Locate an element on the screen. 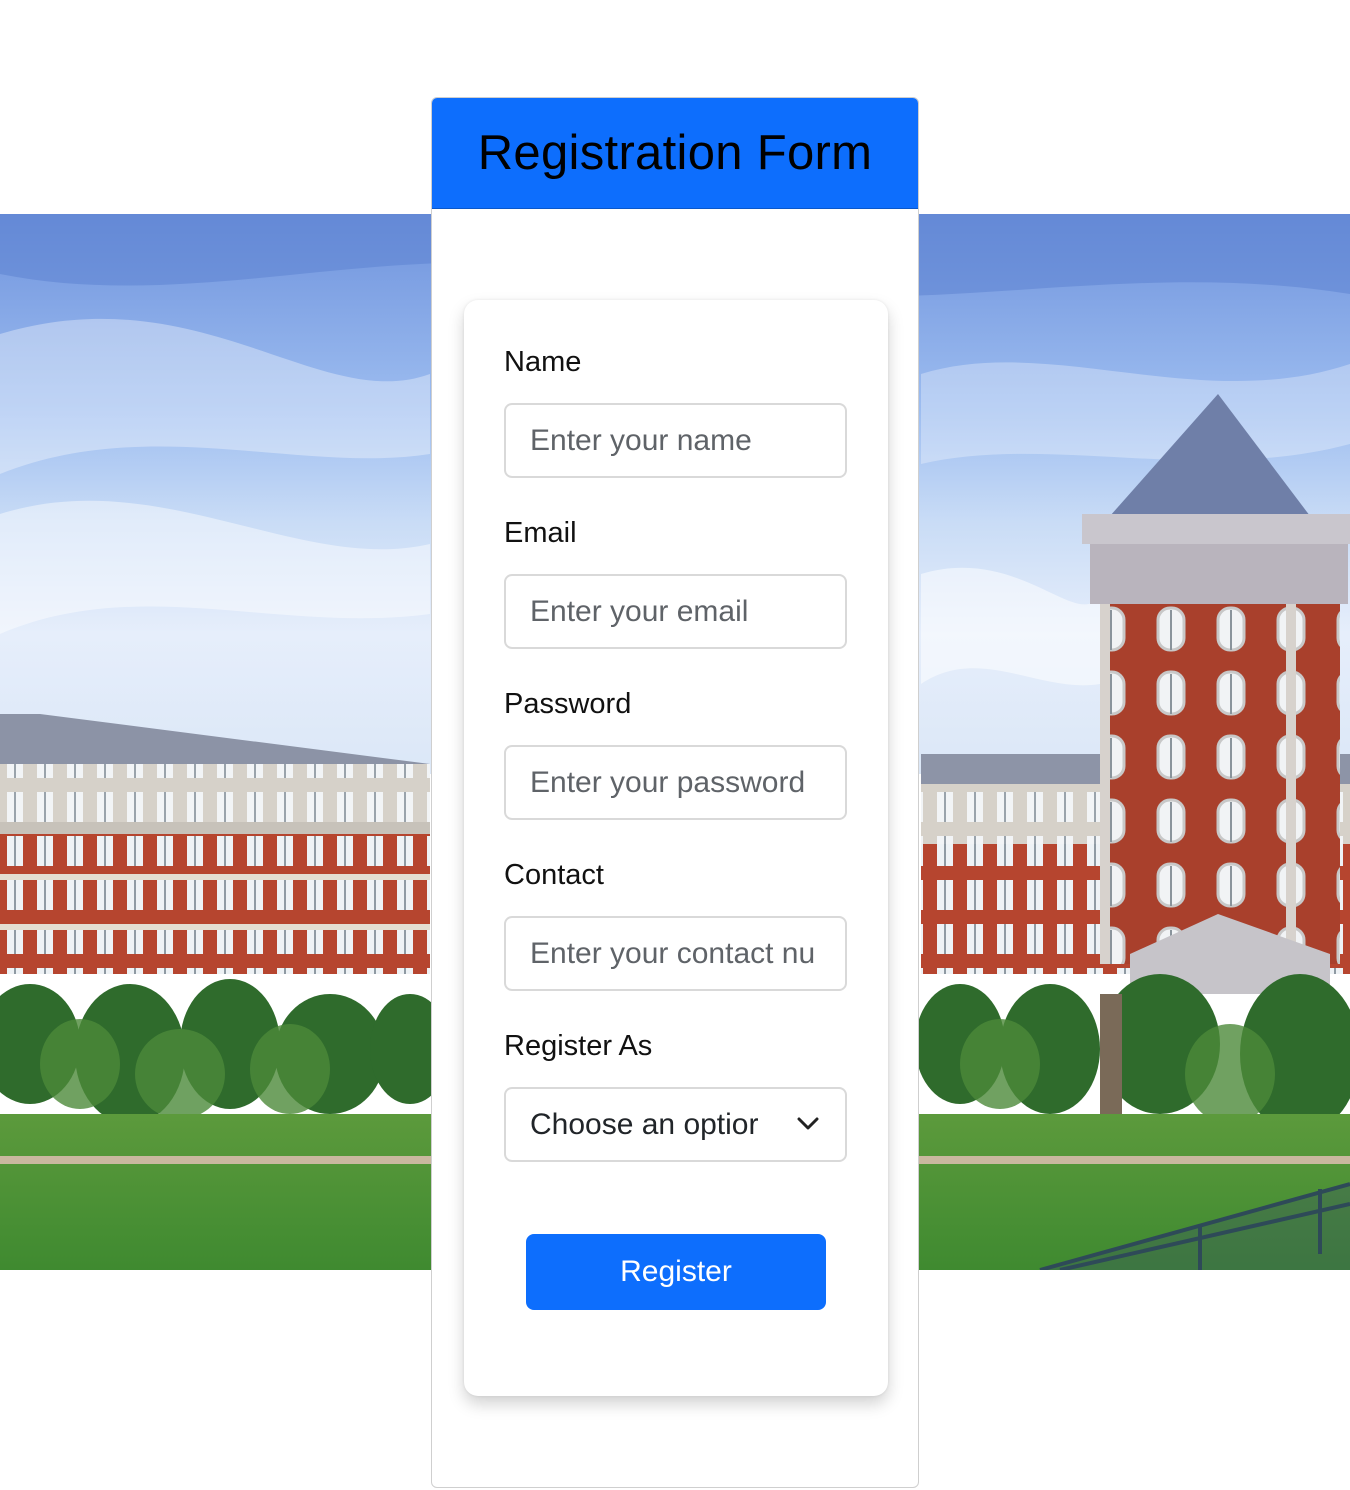  contact-input is located at coordinates (675, 953).